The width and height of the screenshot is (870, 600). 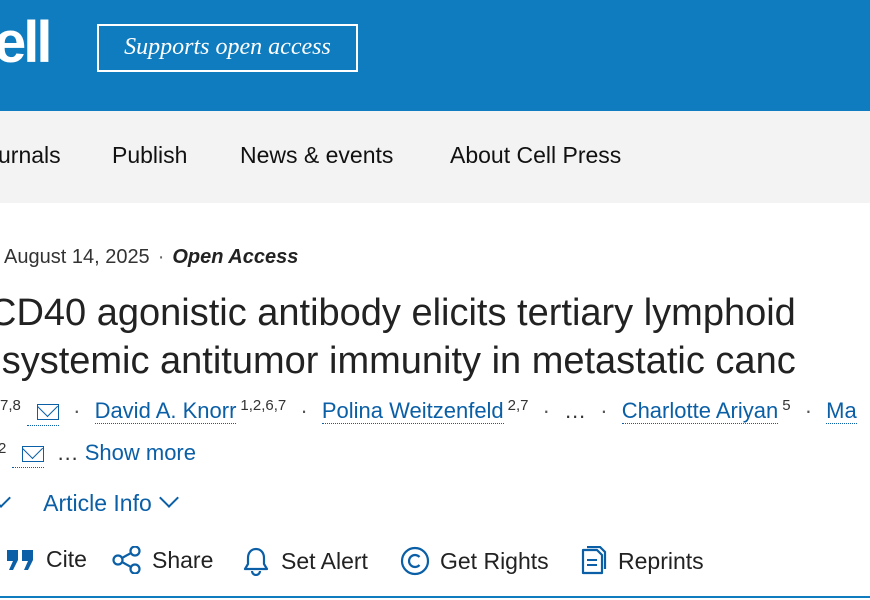 What do you see at coordinates (30, 155) in the screenshot?
I see `nav-journals: urnals` at bounding box center [30, 155].